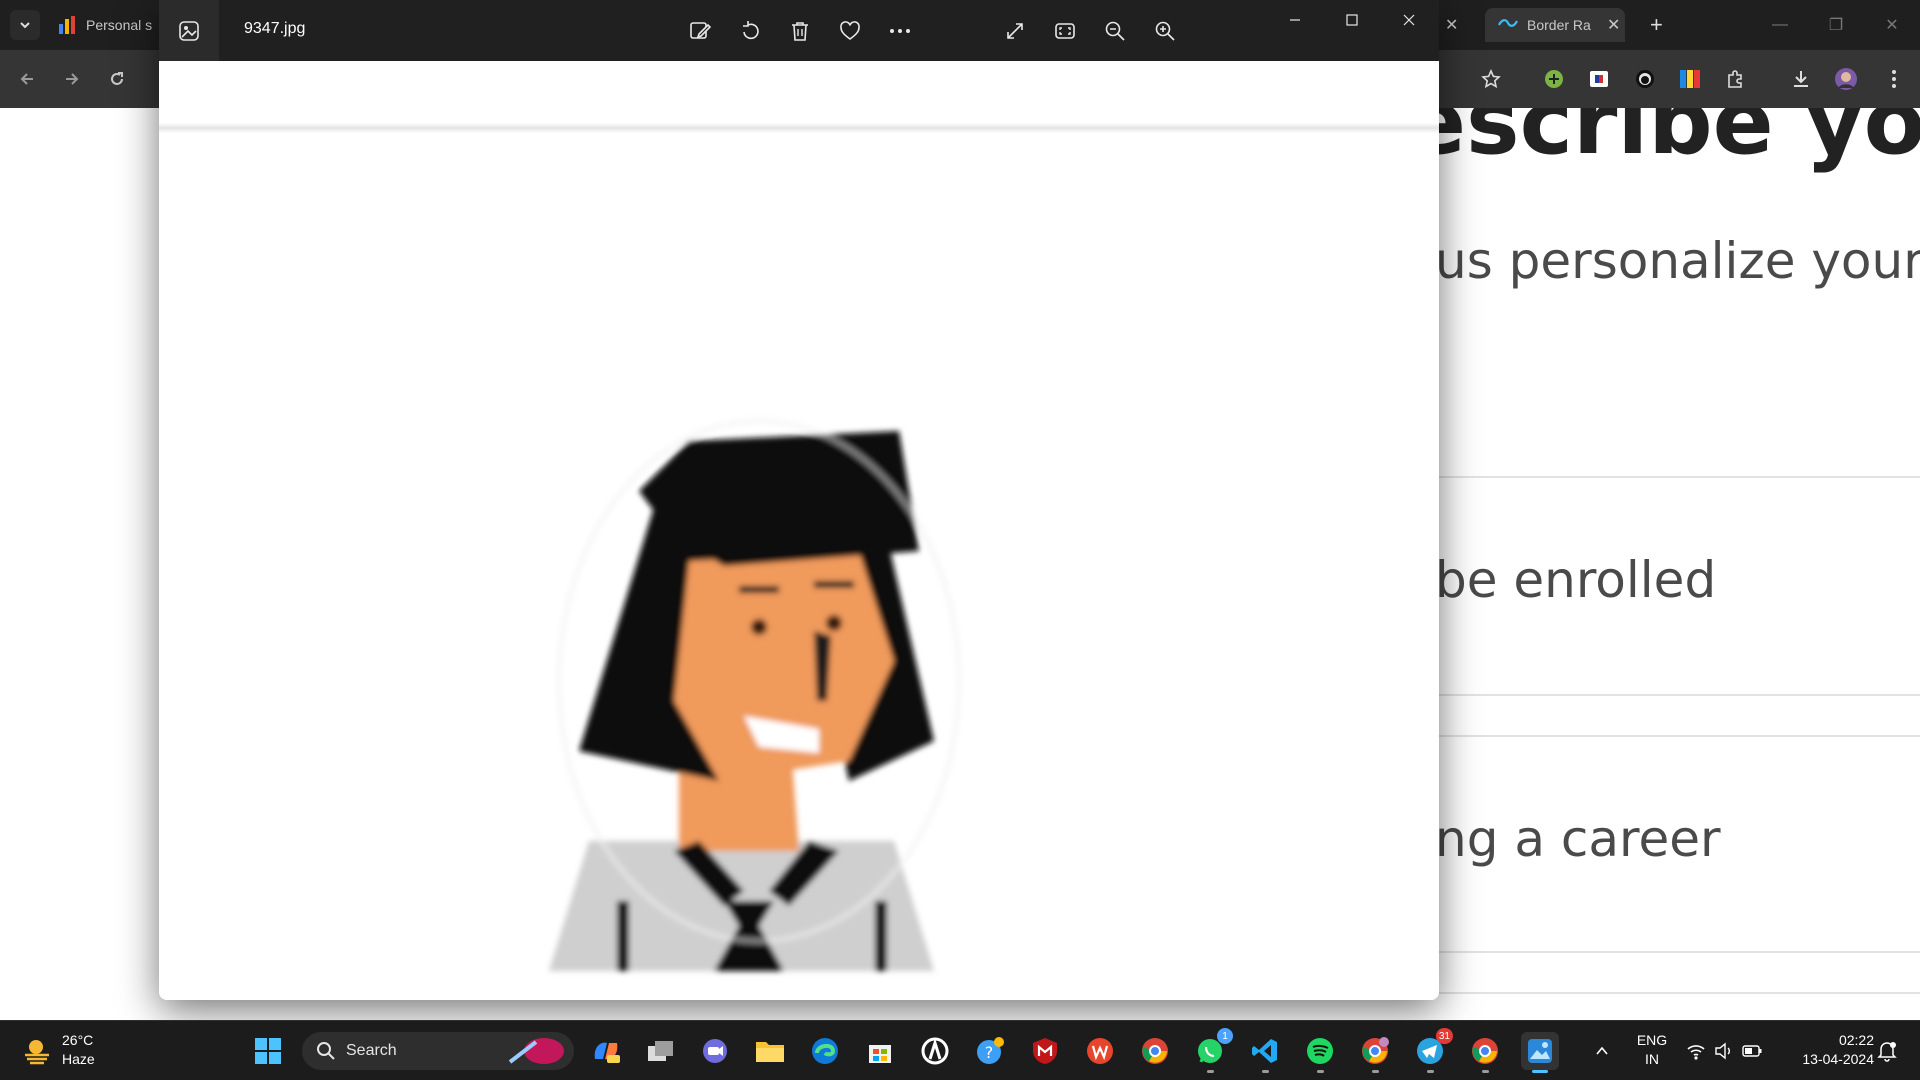  I want to click on favorite-button, so click(850, 31).